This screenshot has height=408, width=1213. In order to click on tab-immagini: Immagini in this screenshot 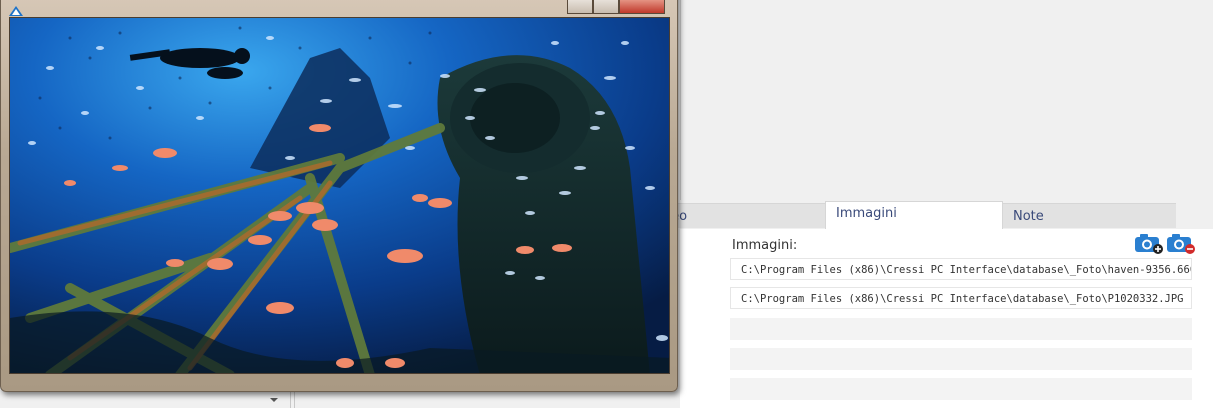, I will do `click(914, 215)`.